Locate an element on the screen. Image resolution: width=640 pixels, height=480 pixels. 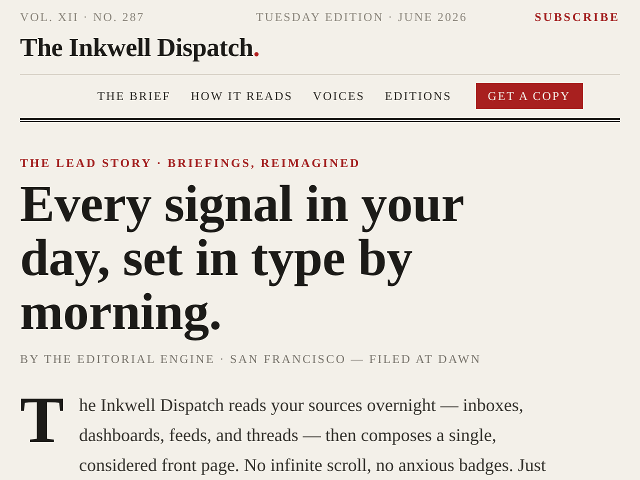
subscribe-link: SUBSCRIBE is located at coordinates (577, 17).